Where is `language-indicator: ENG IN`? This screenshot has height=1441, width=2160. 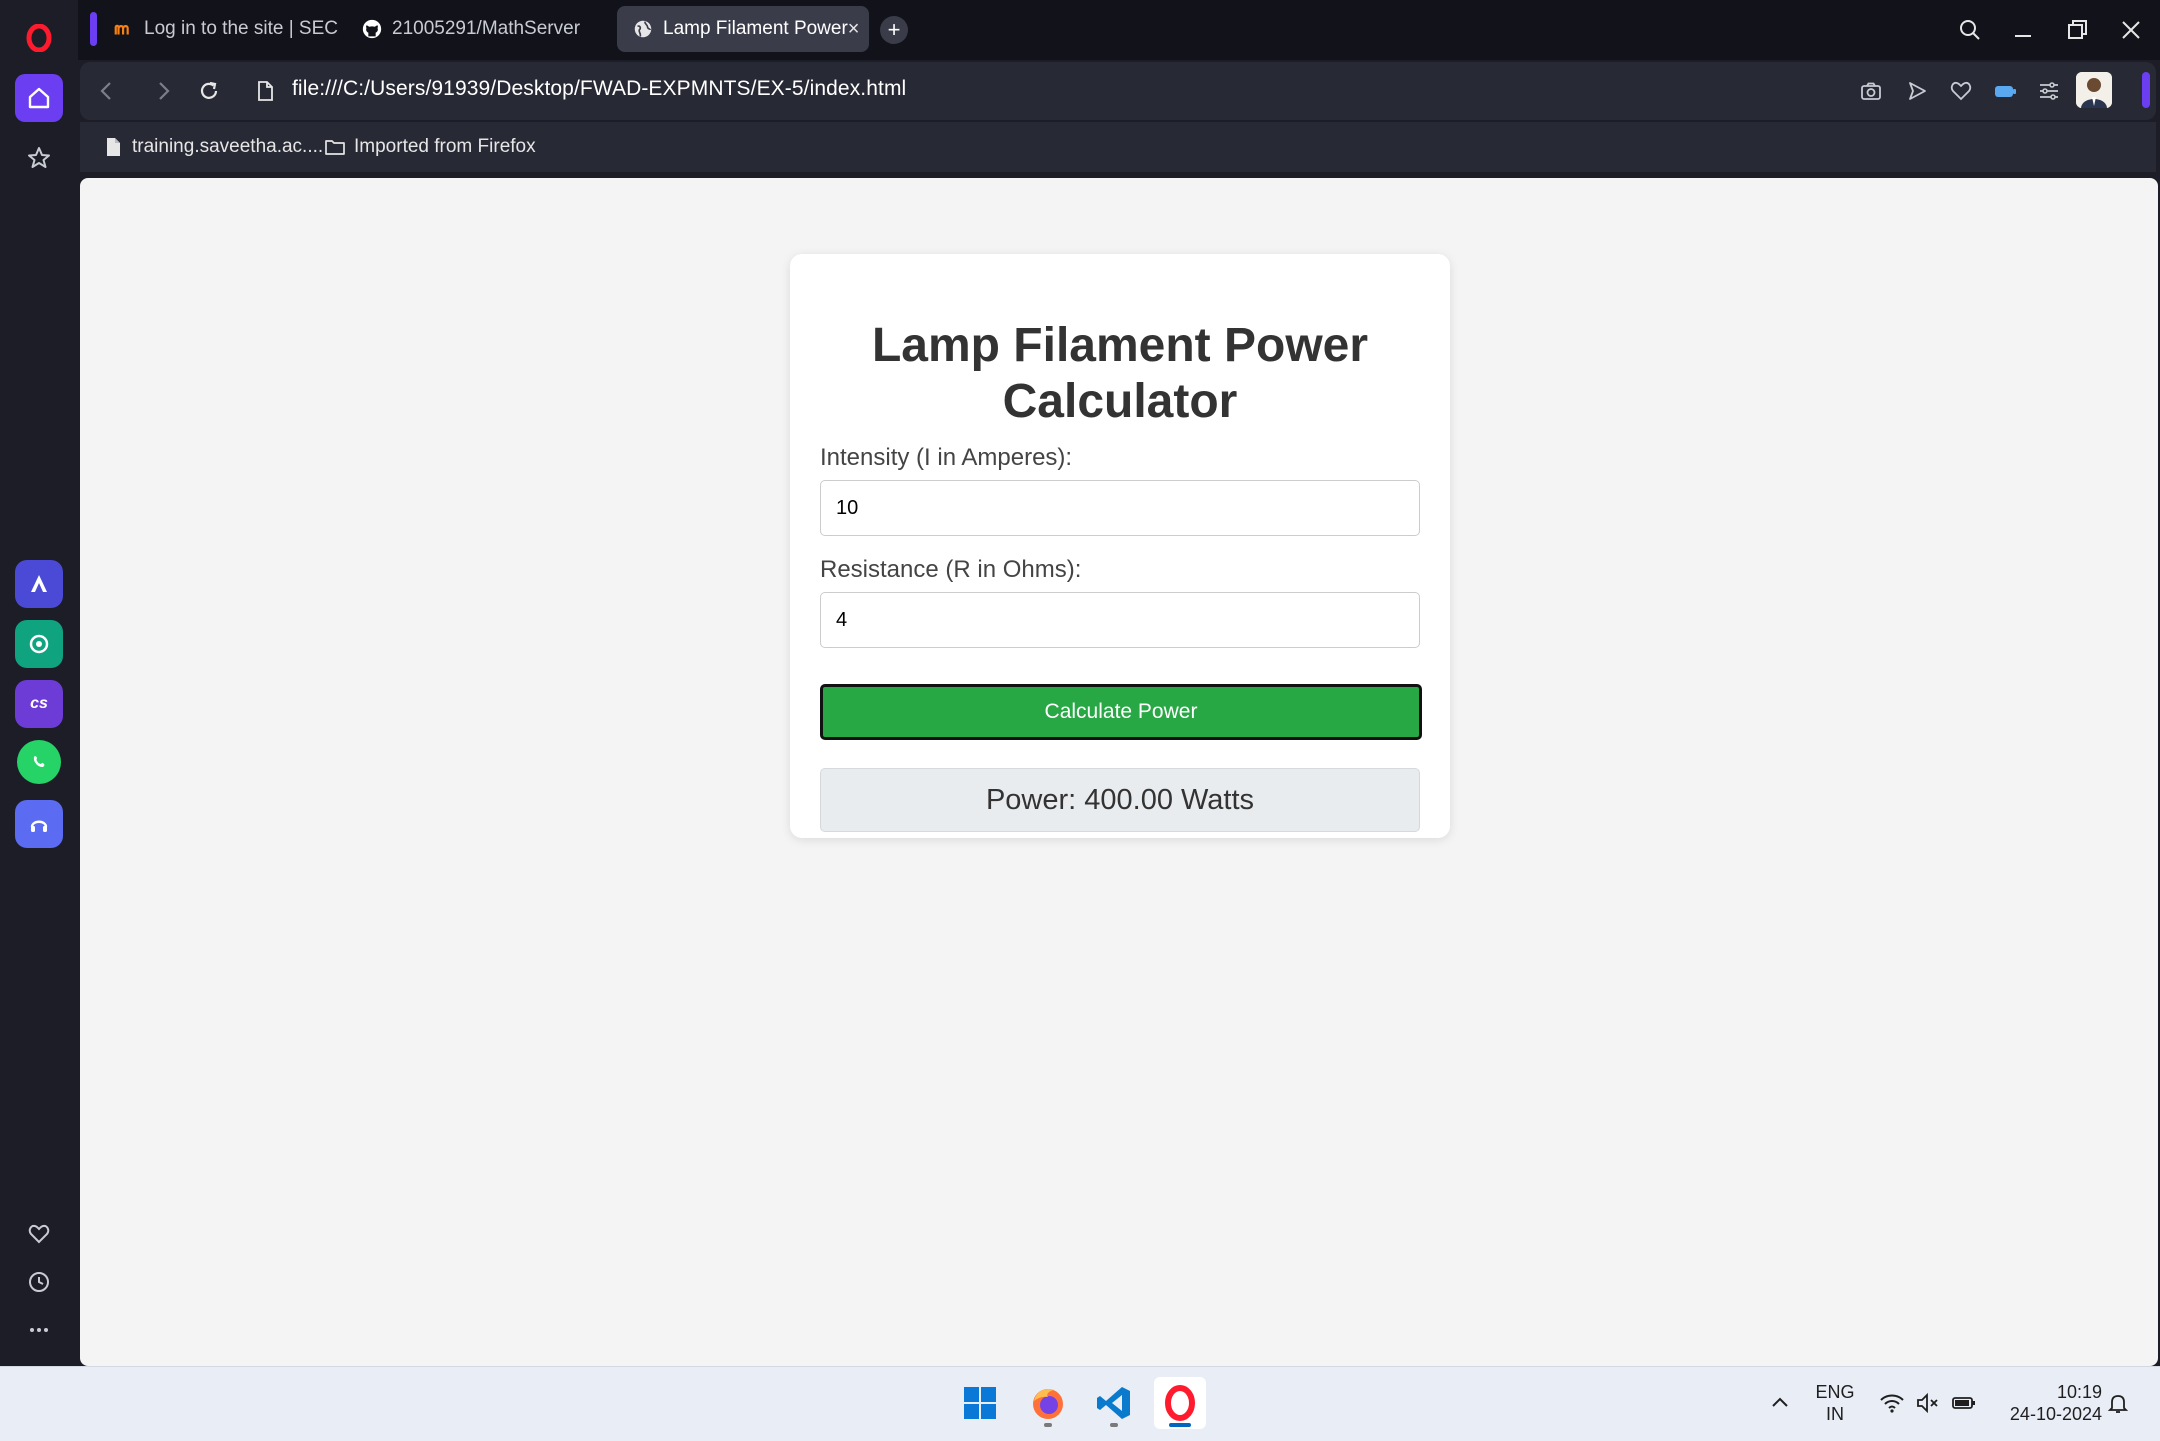 language-indicator: ENG IN is located at coordinates (1835, 1403).